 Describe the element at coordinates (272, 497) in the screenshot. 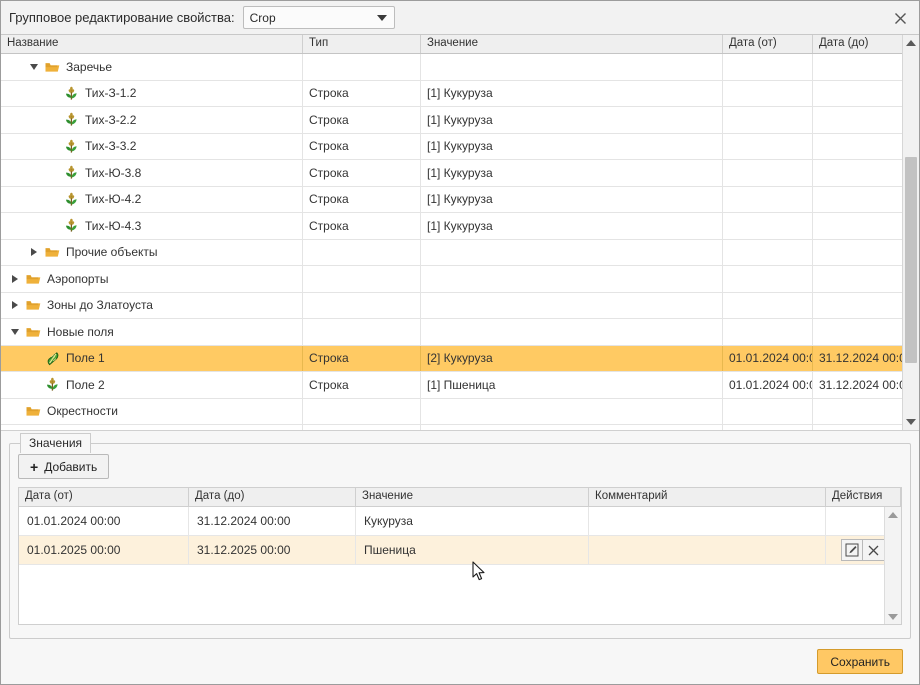

I see `values-column-header-1: Дата (до)` at that location.